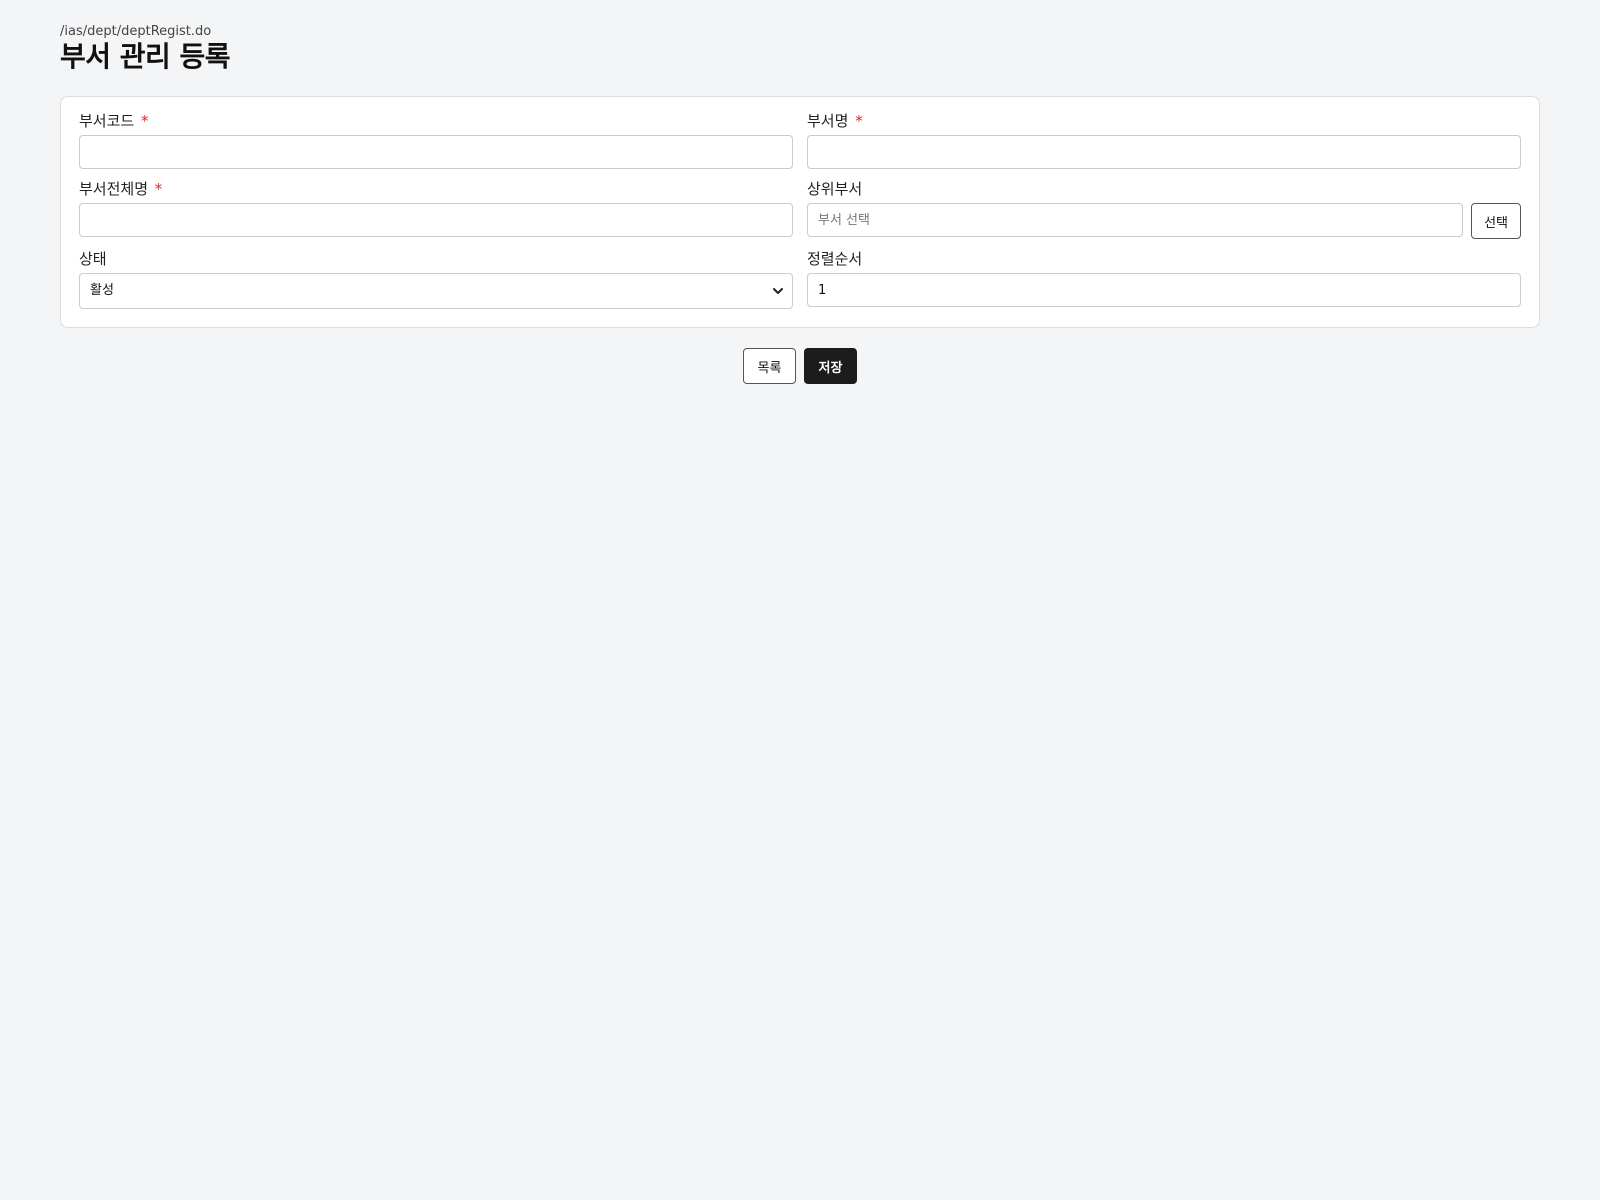  I want to click on status-select-wrap: 활성, so click(436, 291).